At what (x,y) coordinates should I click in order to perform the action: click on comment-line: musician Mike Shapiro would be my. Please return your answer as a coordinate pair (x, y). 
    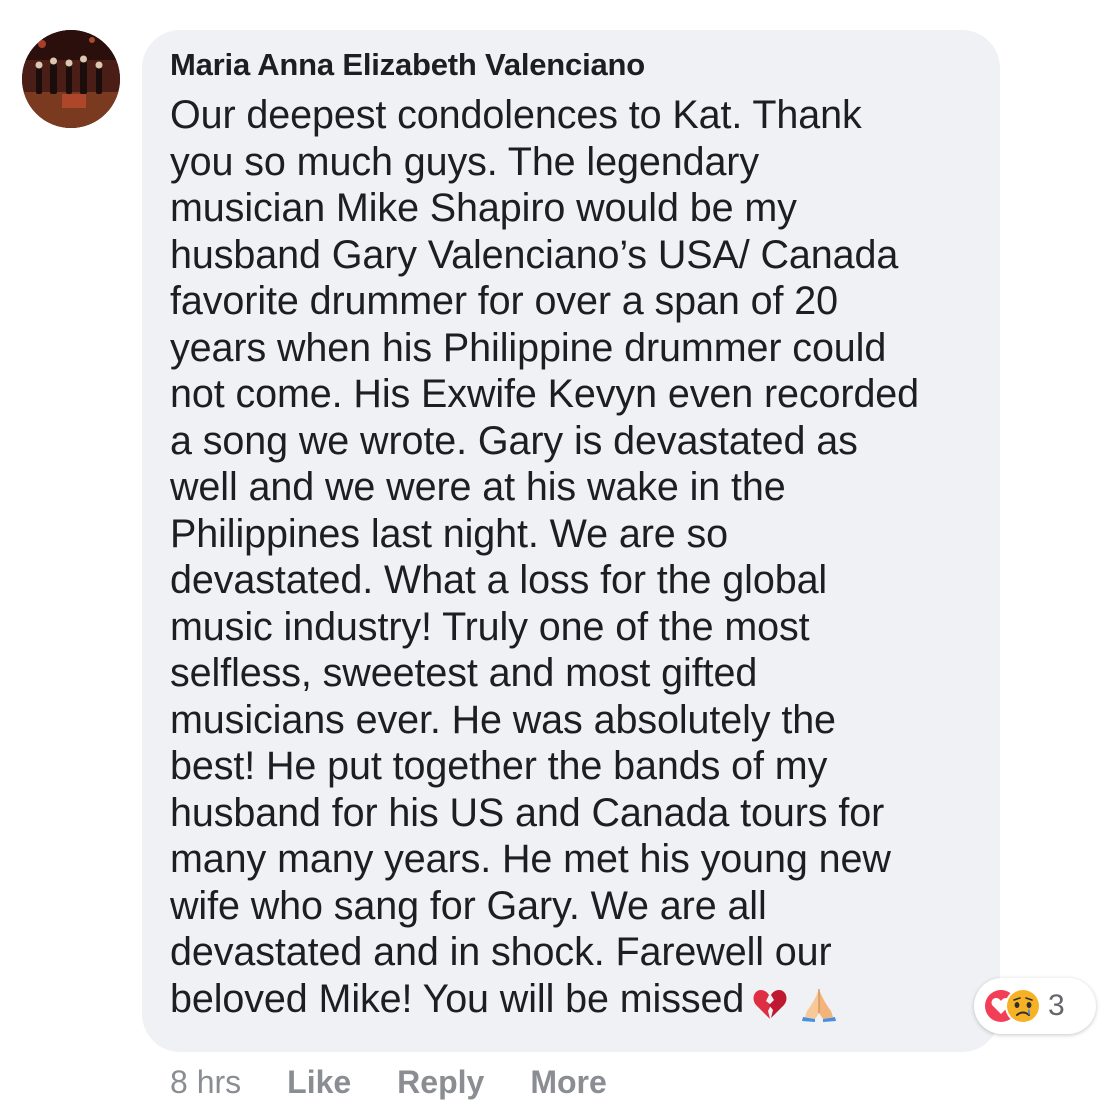
    Looking at the image, I should click on (483, 208).